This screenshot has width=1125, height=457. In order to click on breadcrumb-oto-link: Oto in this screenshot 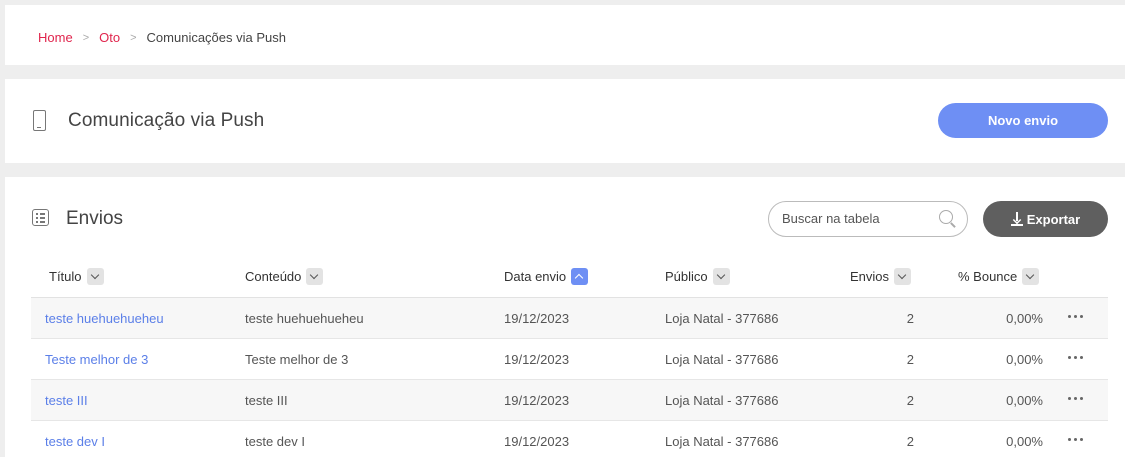, I will do `click(109, 37)`.